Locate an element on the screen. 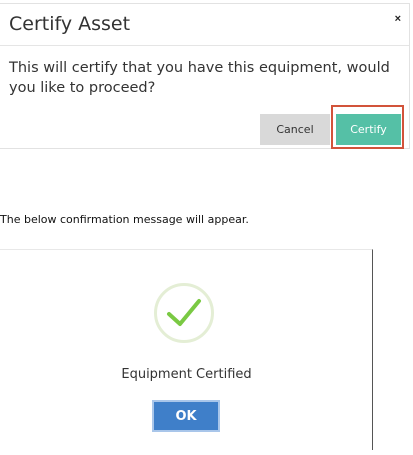  ok-button: OK is located at coordinates (186, 416).